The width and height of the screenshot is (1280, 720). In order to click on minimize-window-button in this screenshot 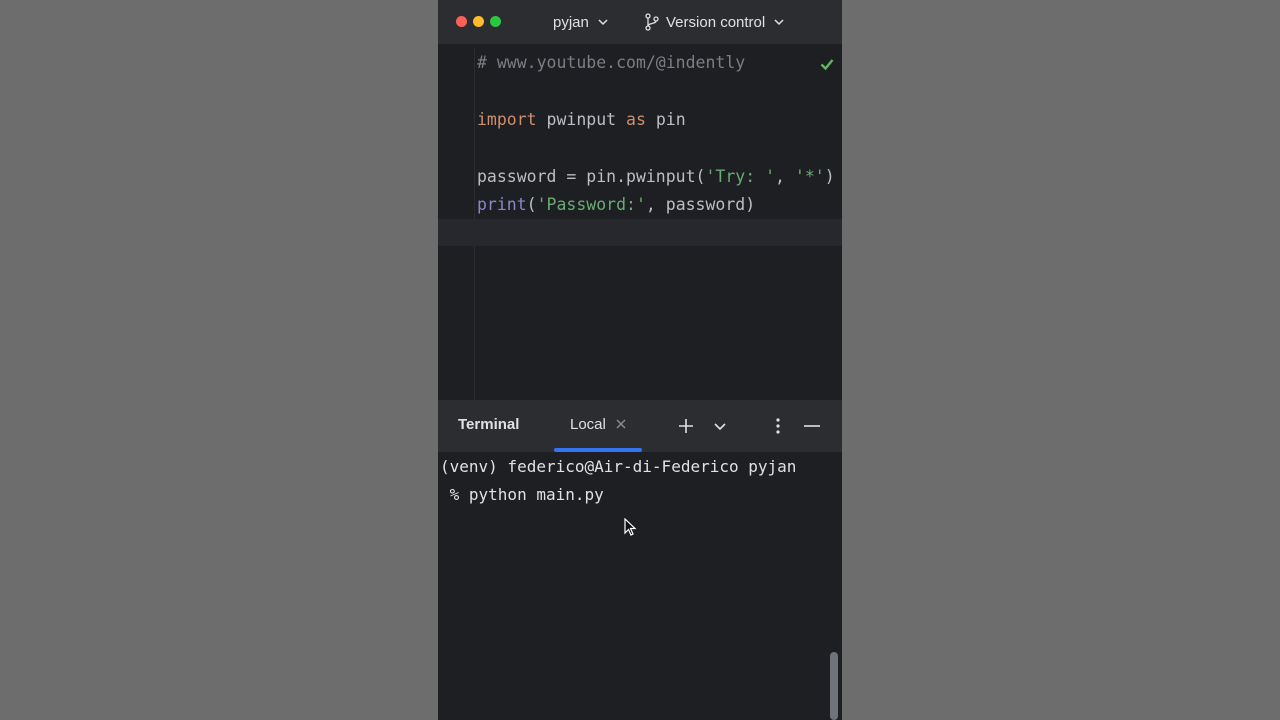, I will do `click(478, 21)`.